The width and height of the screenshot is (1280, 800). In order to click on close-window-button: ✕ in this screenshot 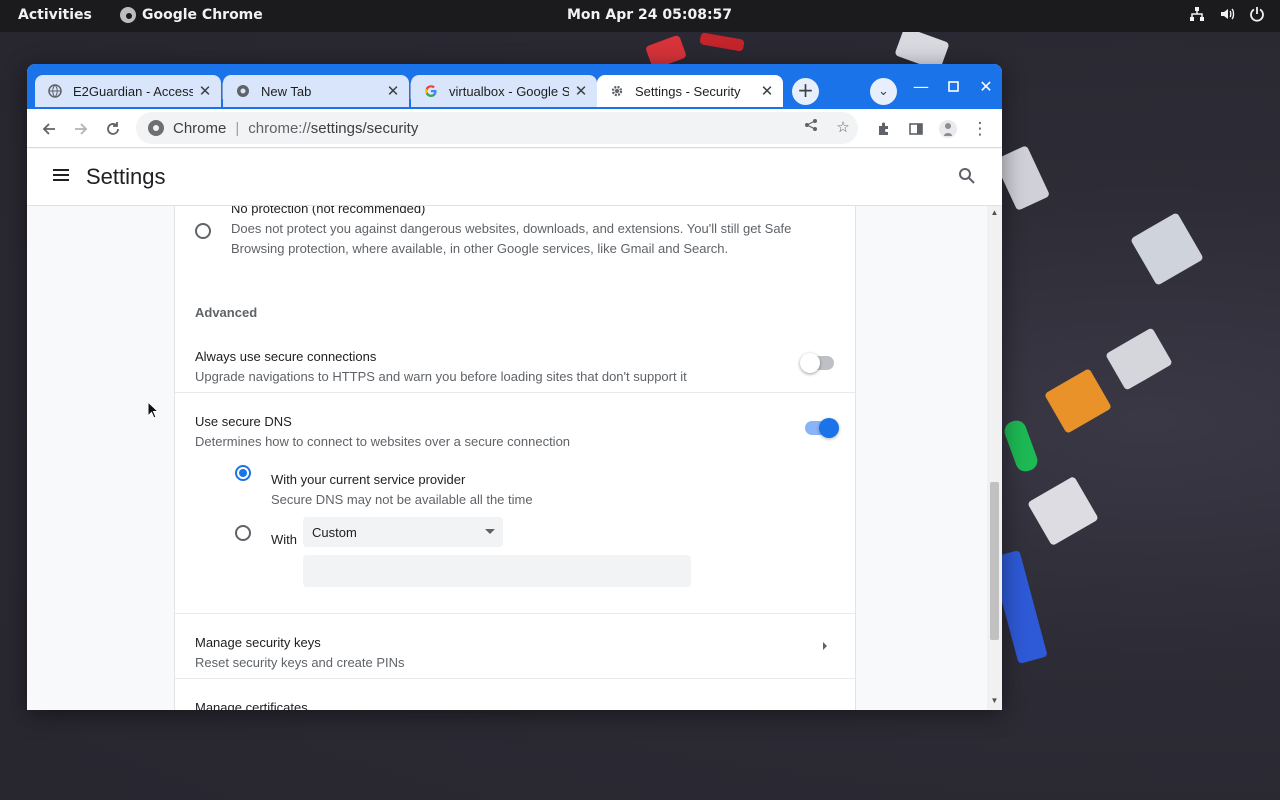, I will do `click(986, 87)`.